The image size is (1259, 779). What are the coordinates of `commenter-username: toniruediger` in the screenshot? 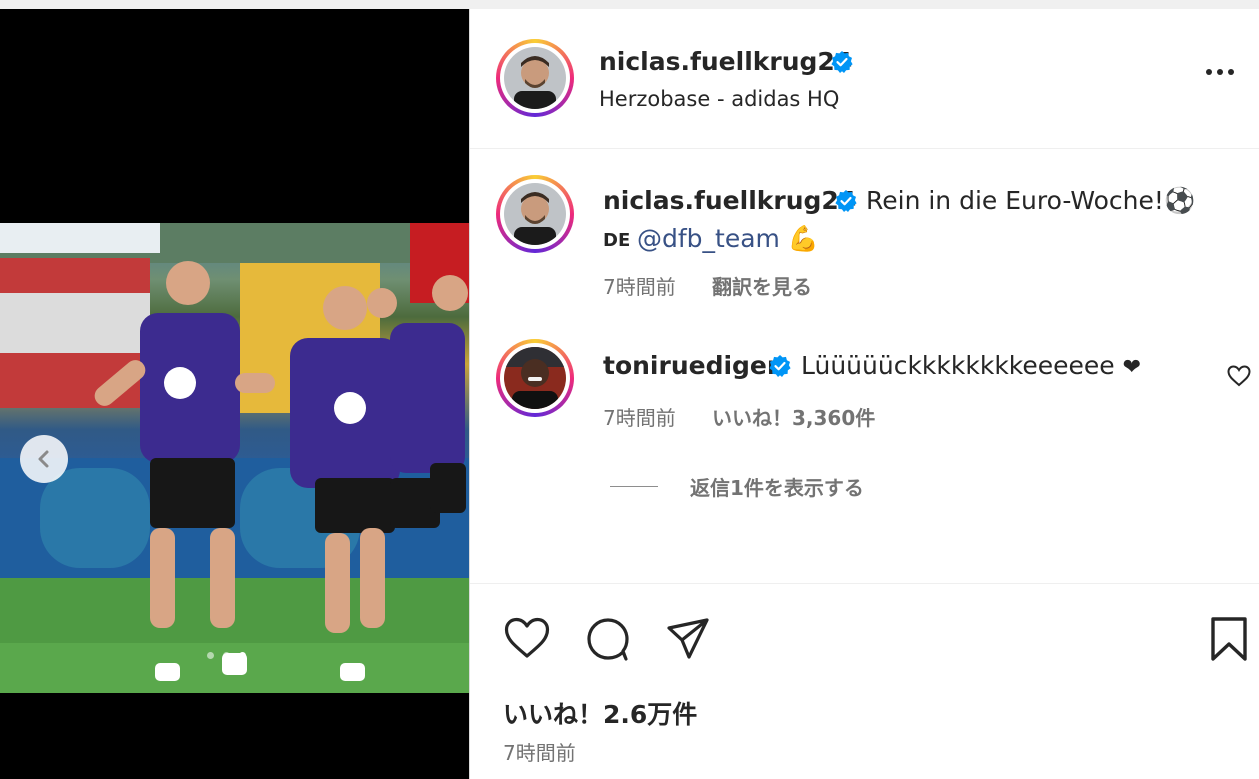 It's located at (691, 365).